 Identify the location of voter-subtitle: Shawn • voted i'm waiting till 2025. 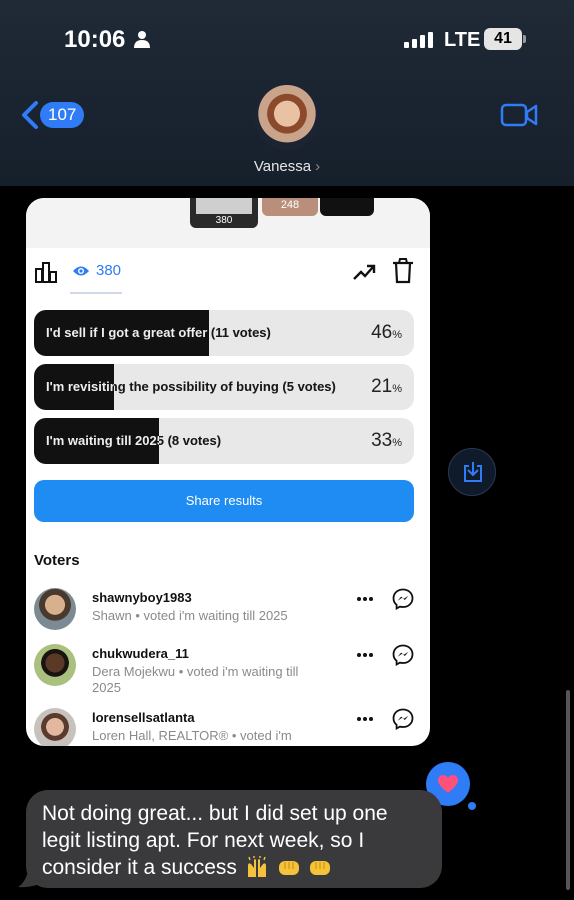
(190, 615).